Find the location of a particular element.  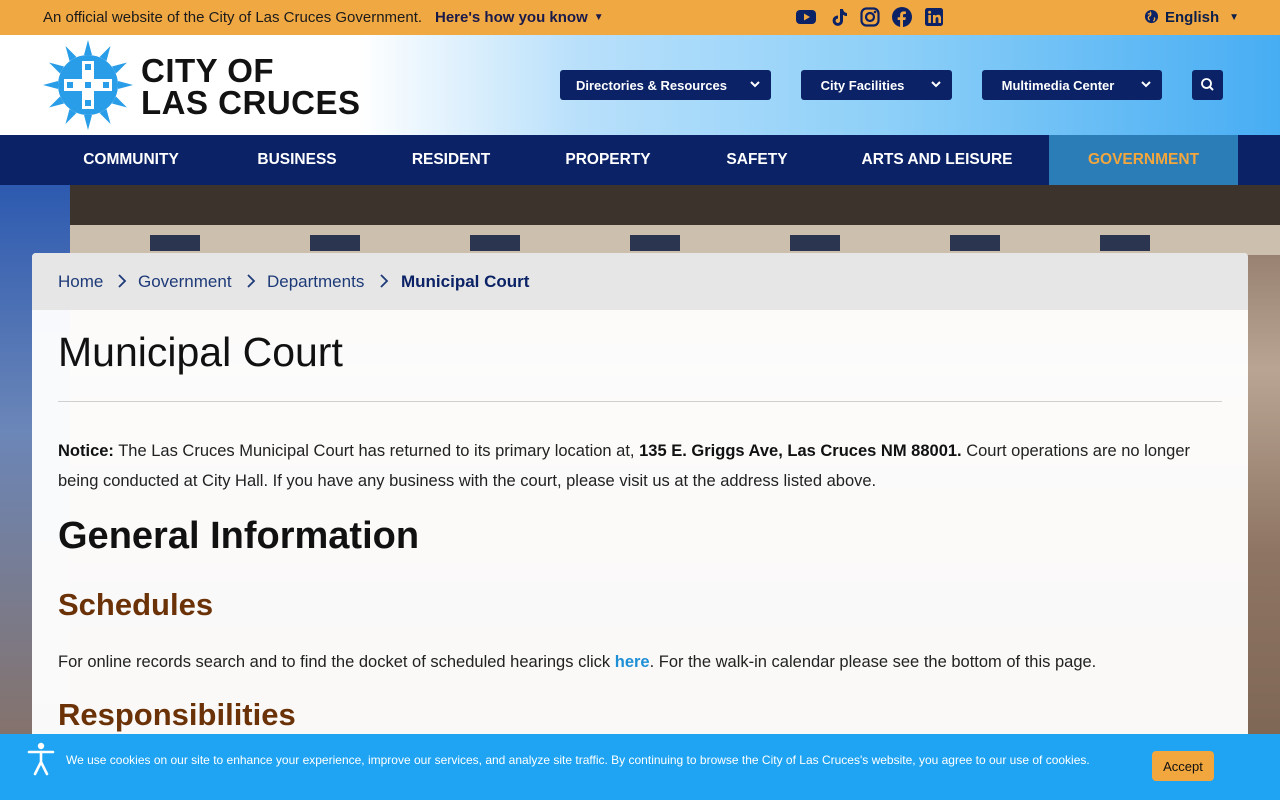

dropdown-label: Multimedia Center is located at coordinates (1058, 85).